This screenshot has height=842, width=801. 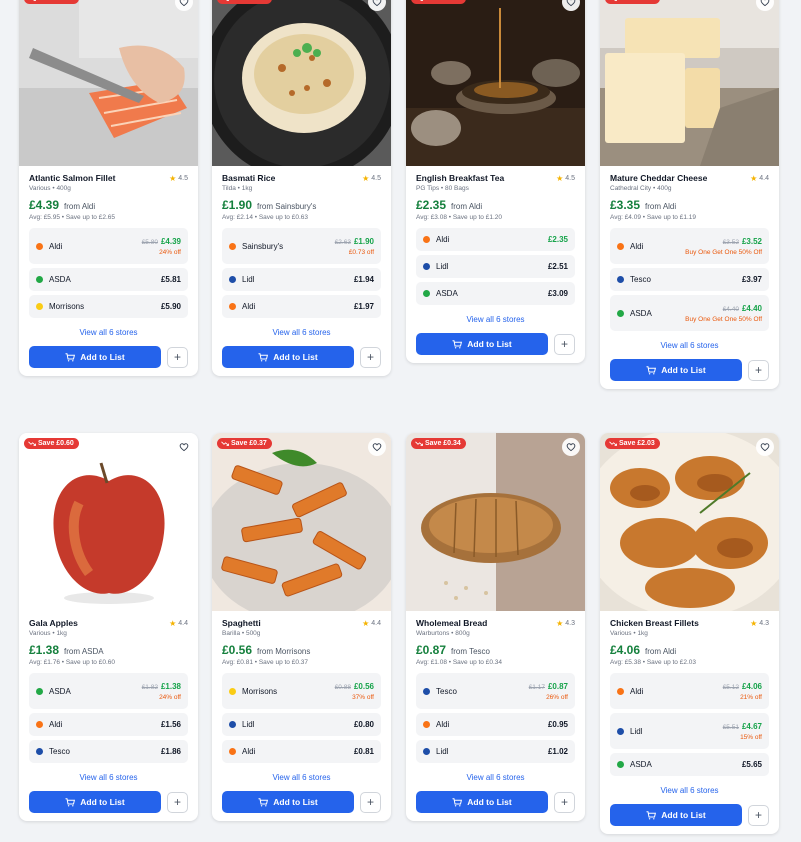 I want to click on product-image: Save £1.19, so click(x=689, y=83).